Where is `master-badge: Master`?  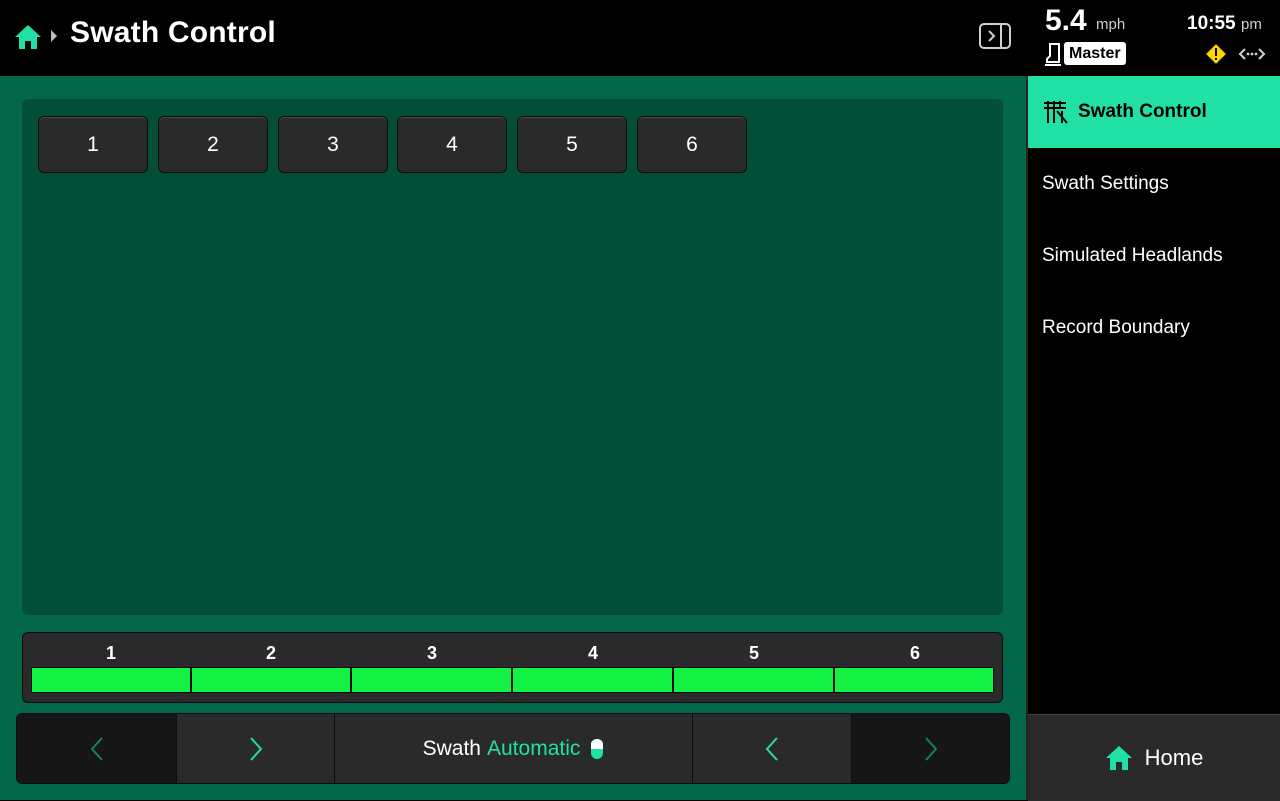 master-badge: Master is located at coordinates (1095, 53).